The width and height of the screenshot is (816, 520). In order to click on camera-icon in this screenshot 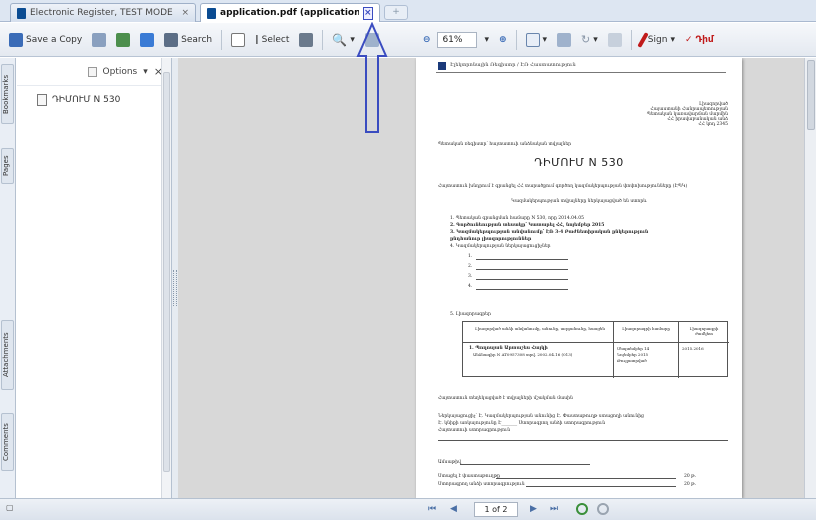, I will do `click(306, 39)`.